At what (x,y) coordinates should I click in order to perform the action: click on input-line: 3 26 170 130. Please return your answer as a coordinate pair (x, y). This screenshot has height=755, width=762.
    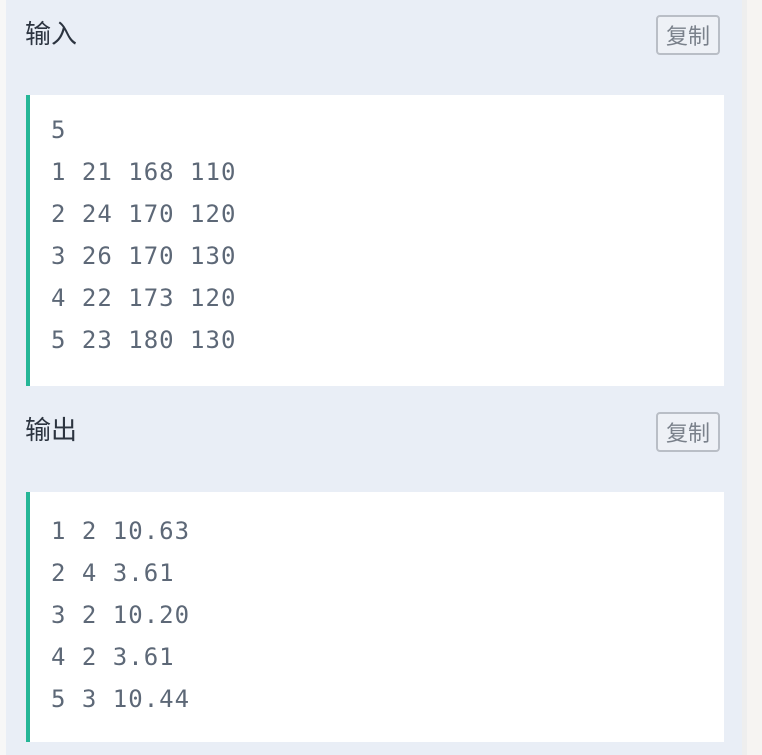
    Looking at the image, I should click on (144, 256).